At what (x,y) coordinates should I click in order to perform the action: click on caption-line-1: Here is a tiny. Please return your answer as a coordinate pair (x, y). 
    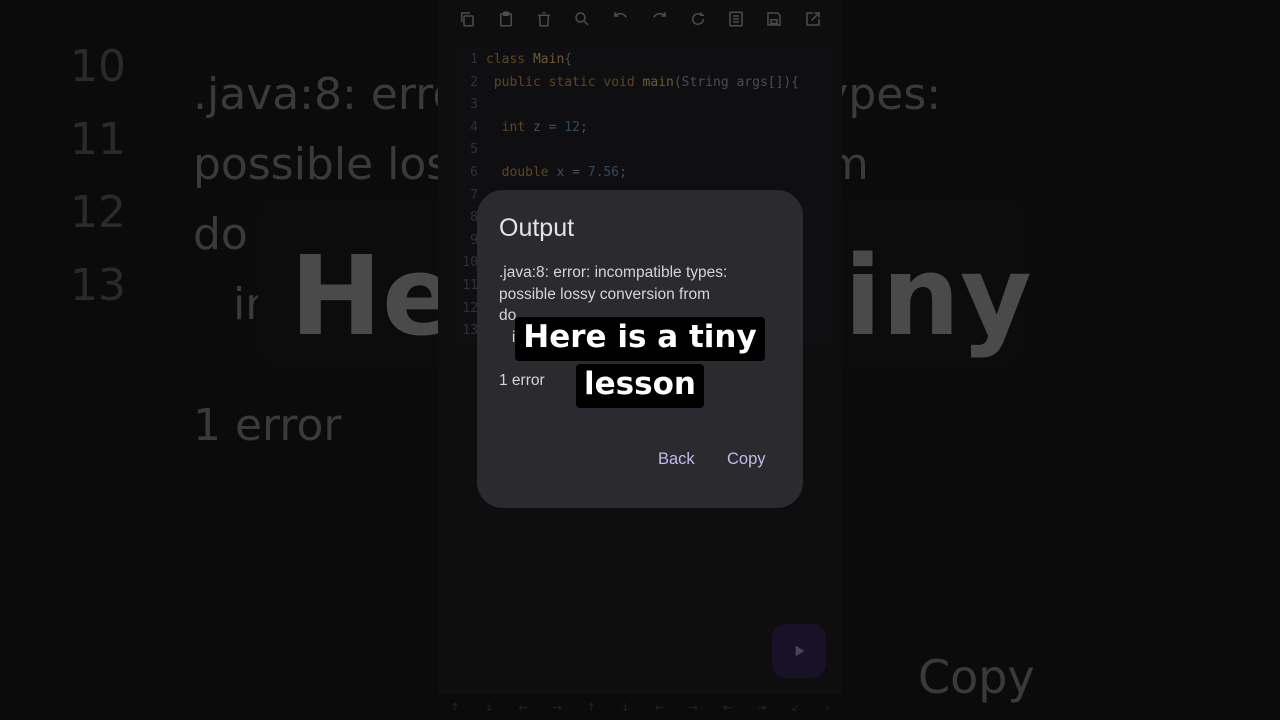
    Looking at the image, I should click on (640, 339).